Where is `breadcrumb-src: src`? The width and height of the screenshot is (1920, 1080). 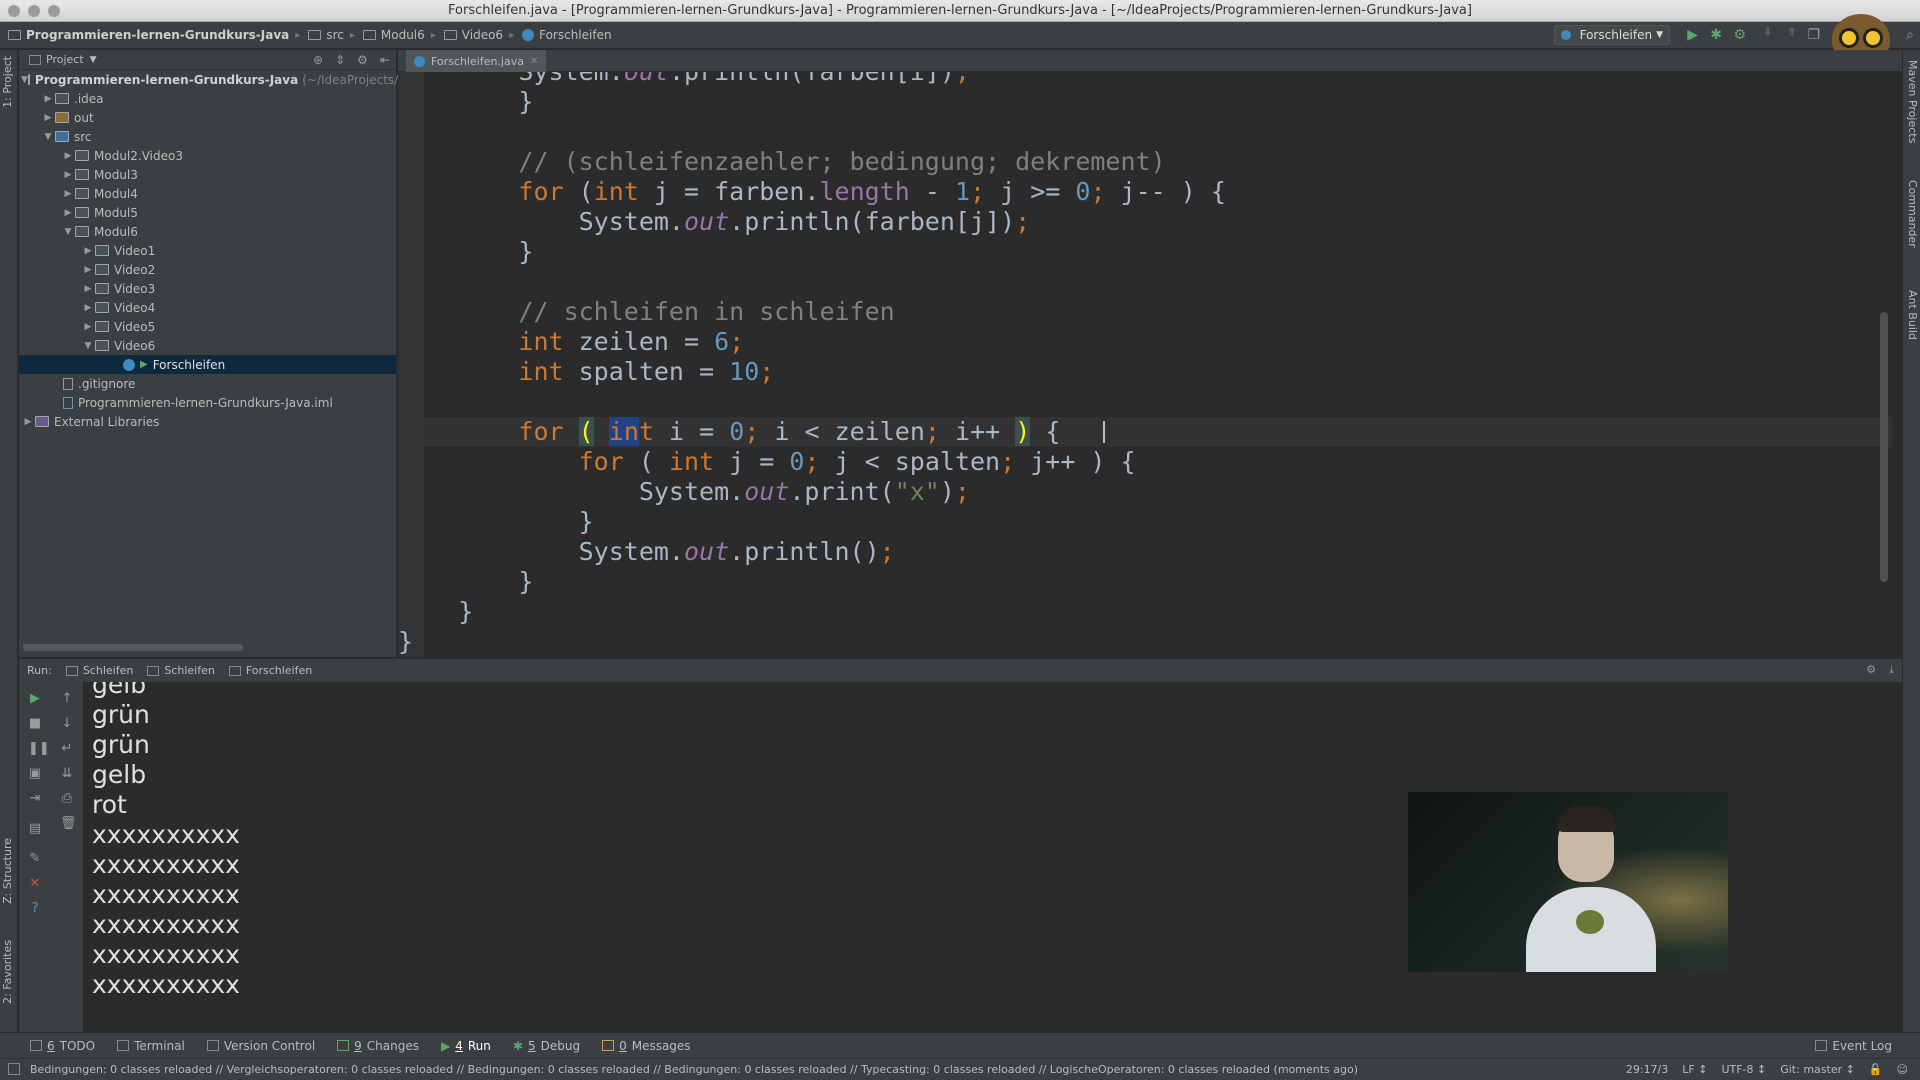
breadcrumb-src: src is located at coordinates (325, 35).